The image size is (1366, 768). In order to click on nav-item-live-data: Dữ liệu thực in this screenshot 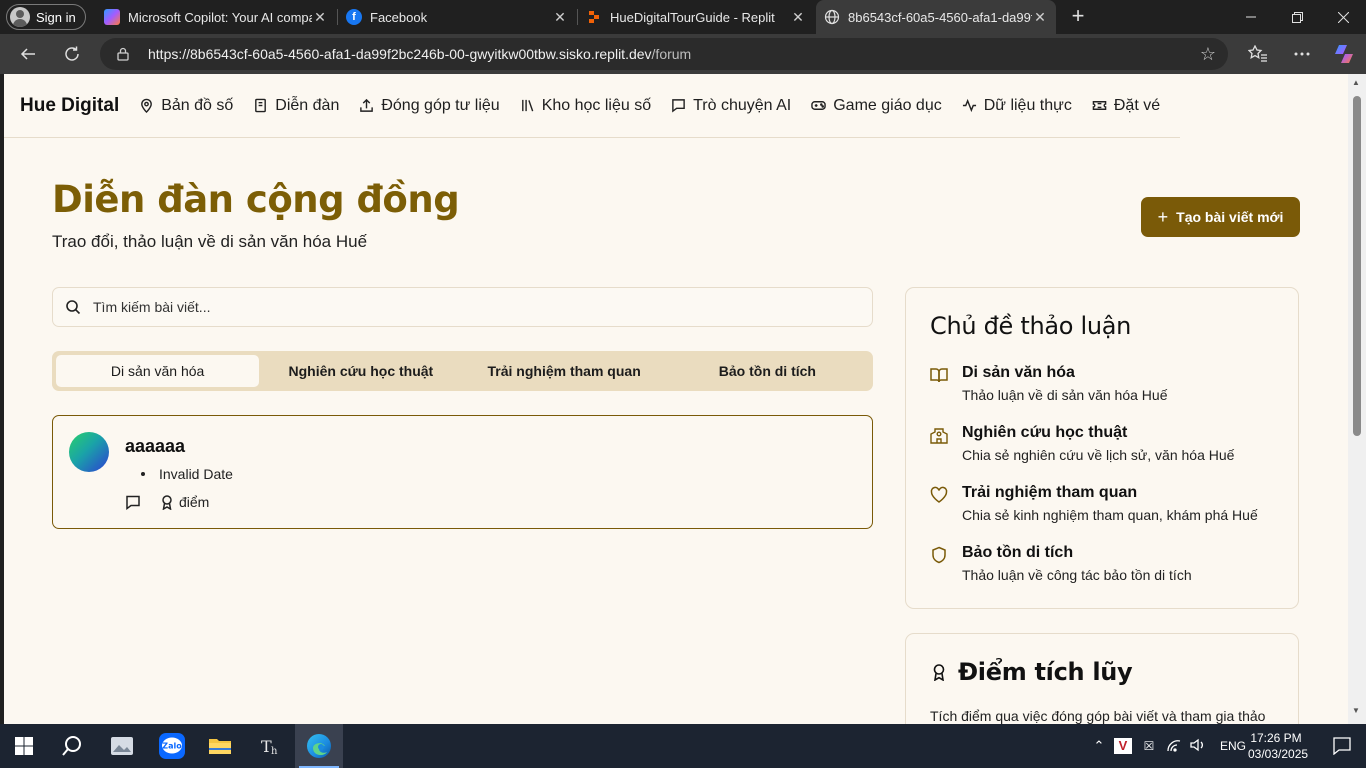, I will do `click(1017, 106)`.